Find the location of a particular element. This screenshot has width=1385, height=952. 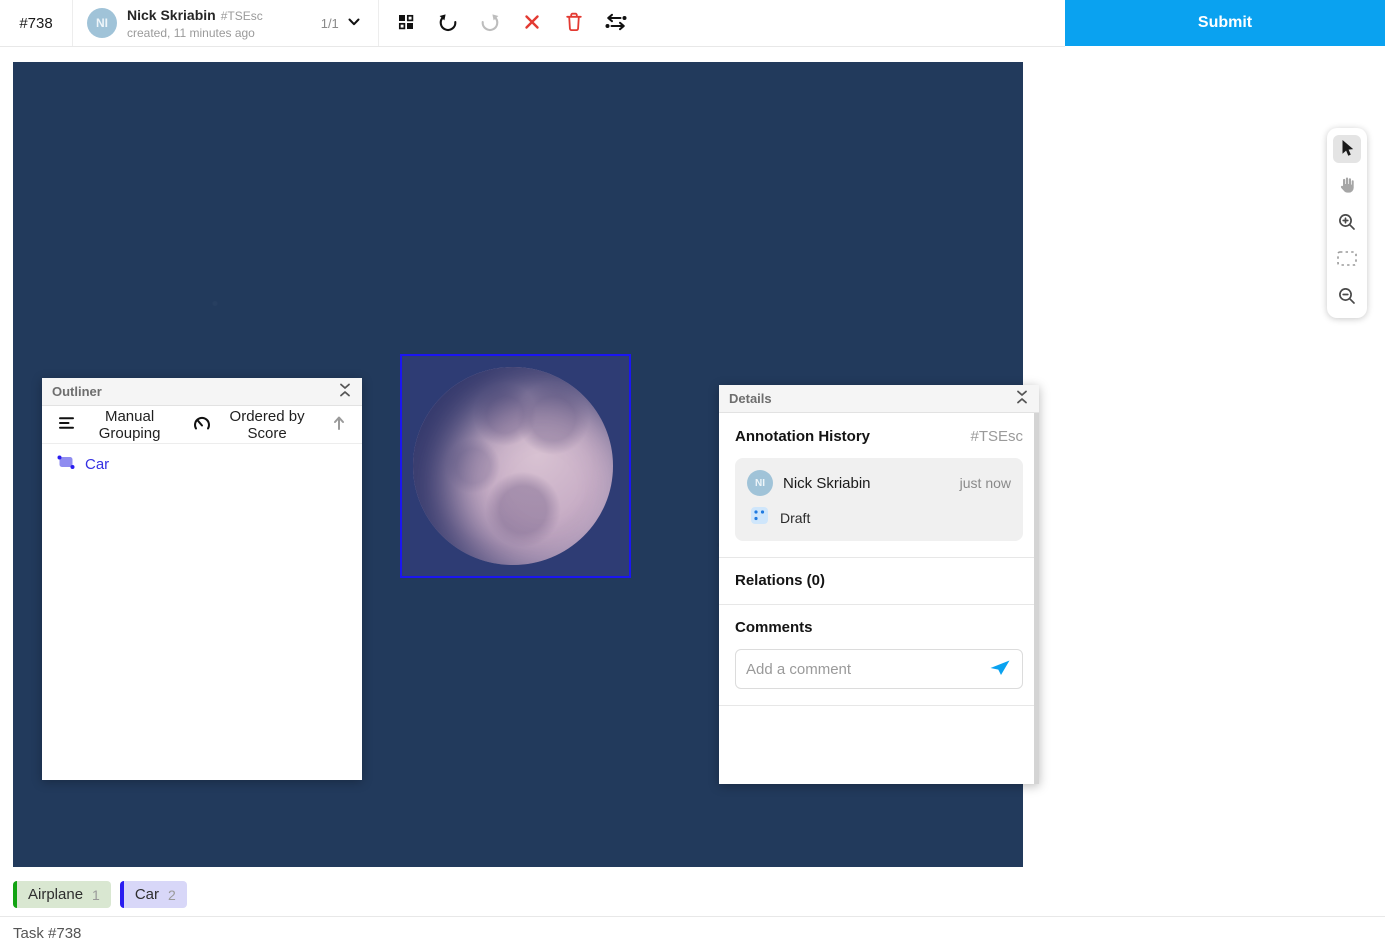

swap-arrows-icon is located at coordinates (616, 23).